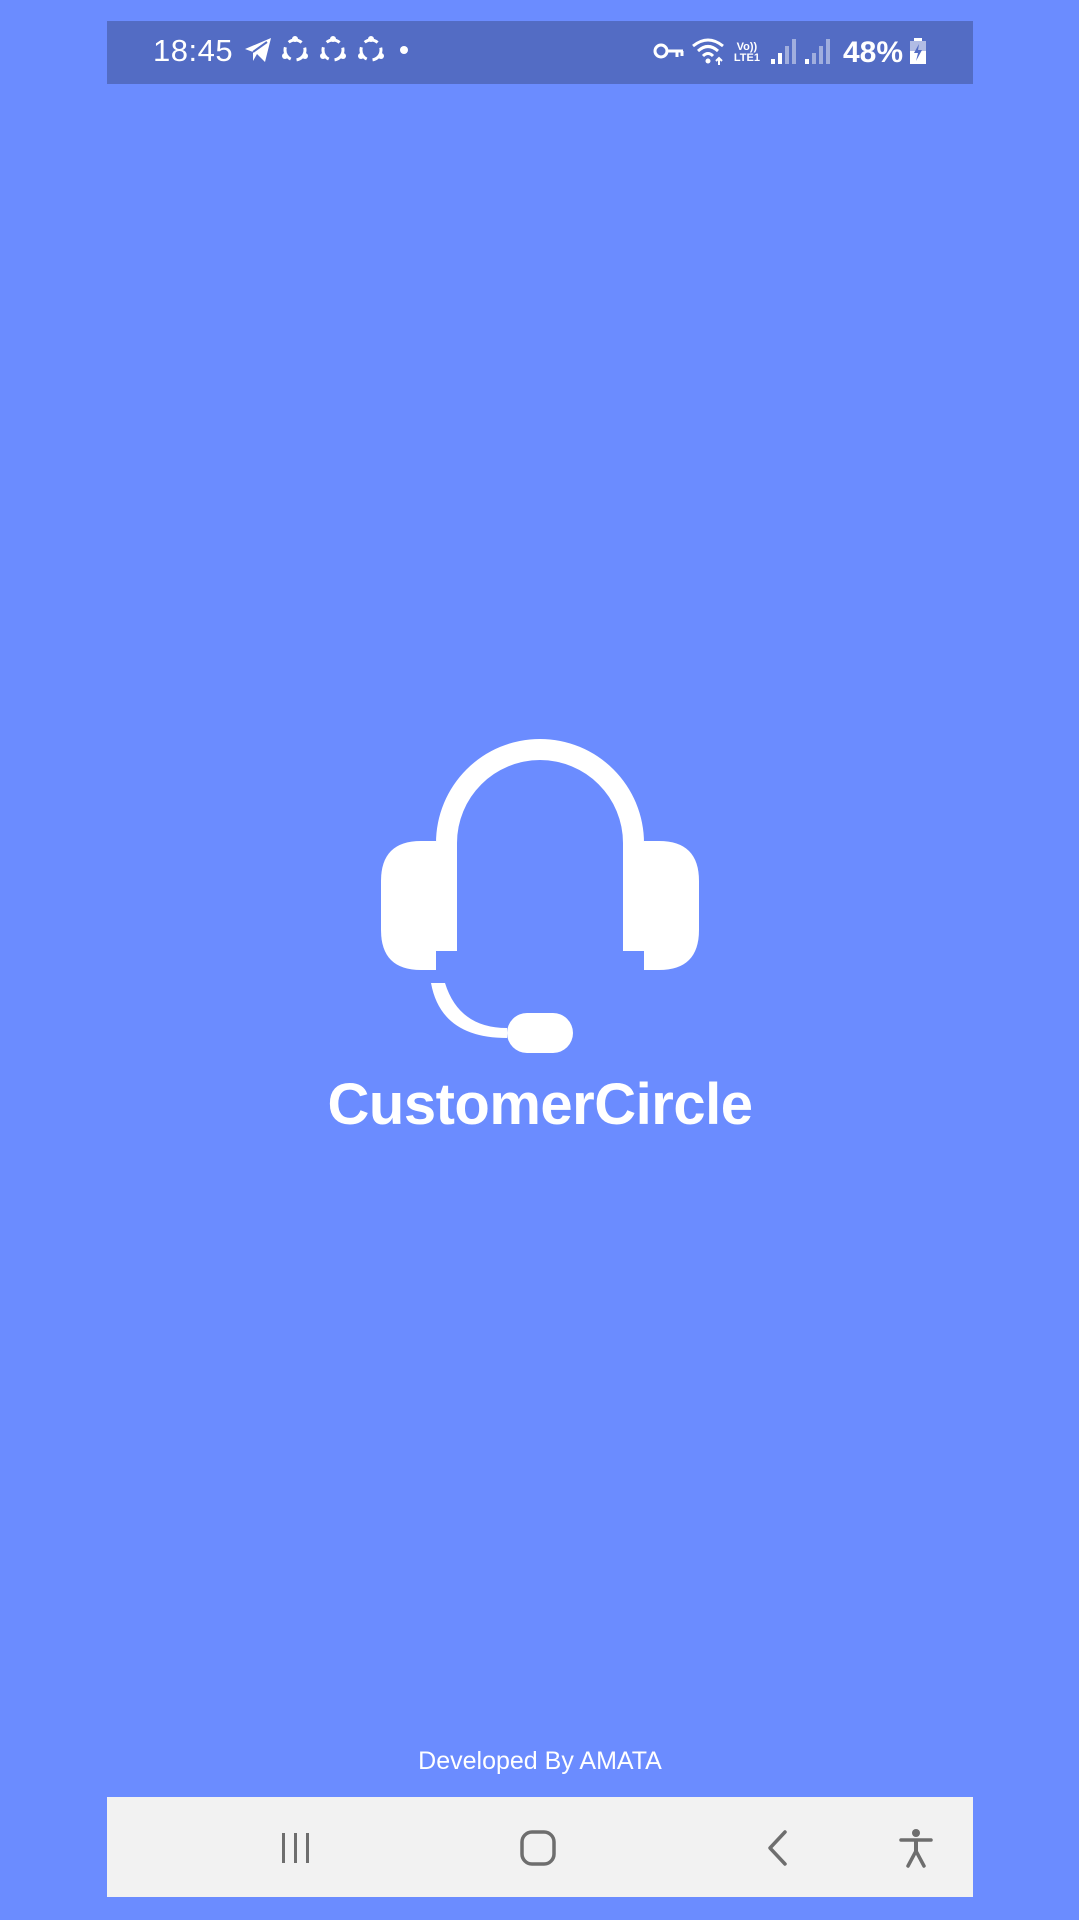 The image size is (1079, 1920). Describe the element at coordinates (540, 1104) in the screenshot. I see `app-name: CustomerCircle` at that location.